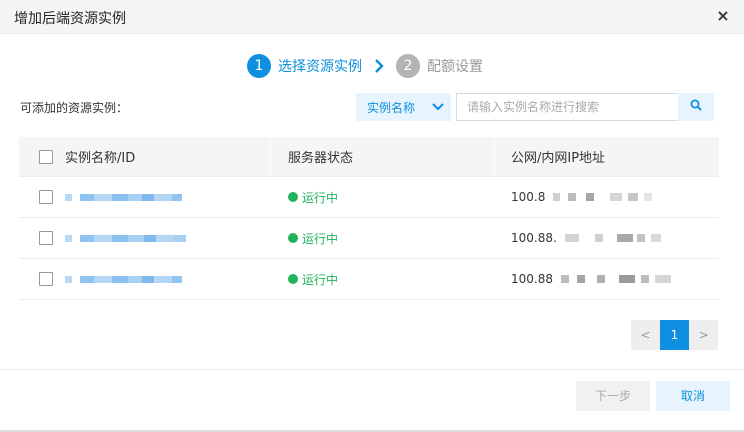 This screenshot has width=744, height=432. What do you see at coordinates (455, 67) in the screenshot?
I see `step-2-label: 配额设置` at bounding box center [455, 67].